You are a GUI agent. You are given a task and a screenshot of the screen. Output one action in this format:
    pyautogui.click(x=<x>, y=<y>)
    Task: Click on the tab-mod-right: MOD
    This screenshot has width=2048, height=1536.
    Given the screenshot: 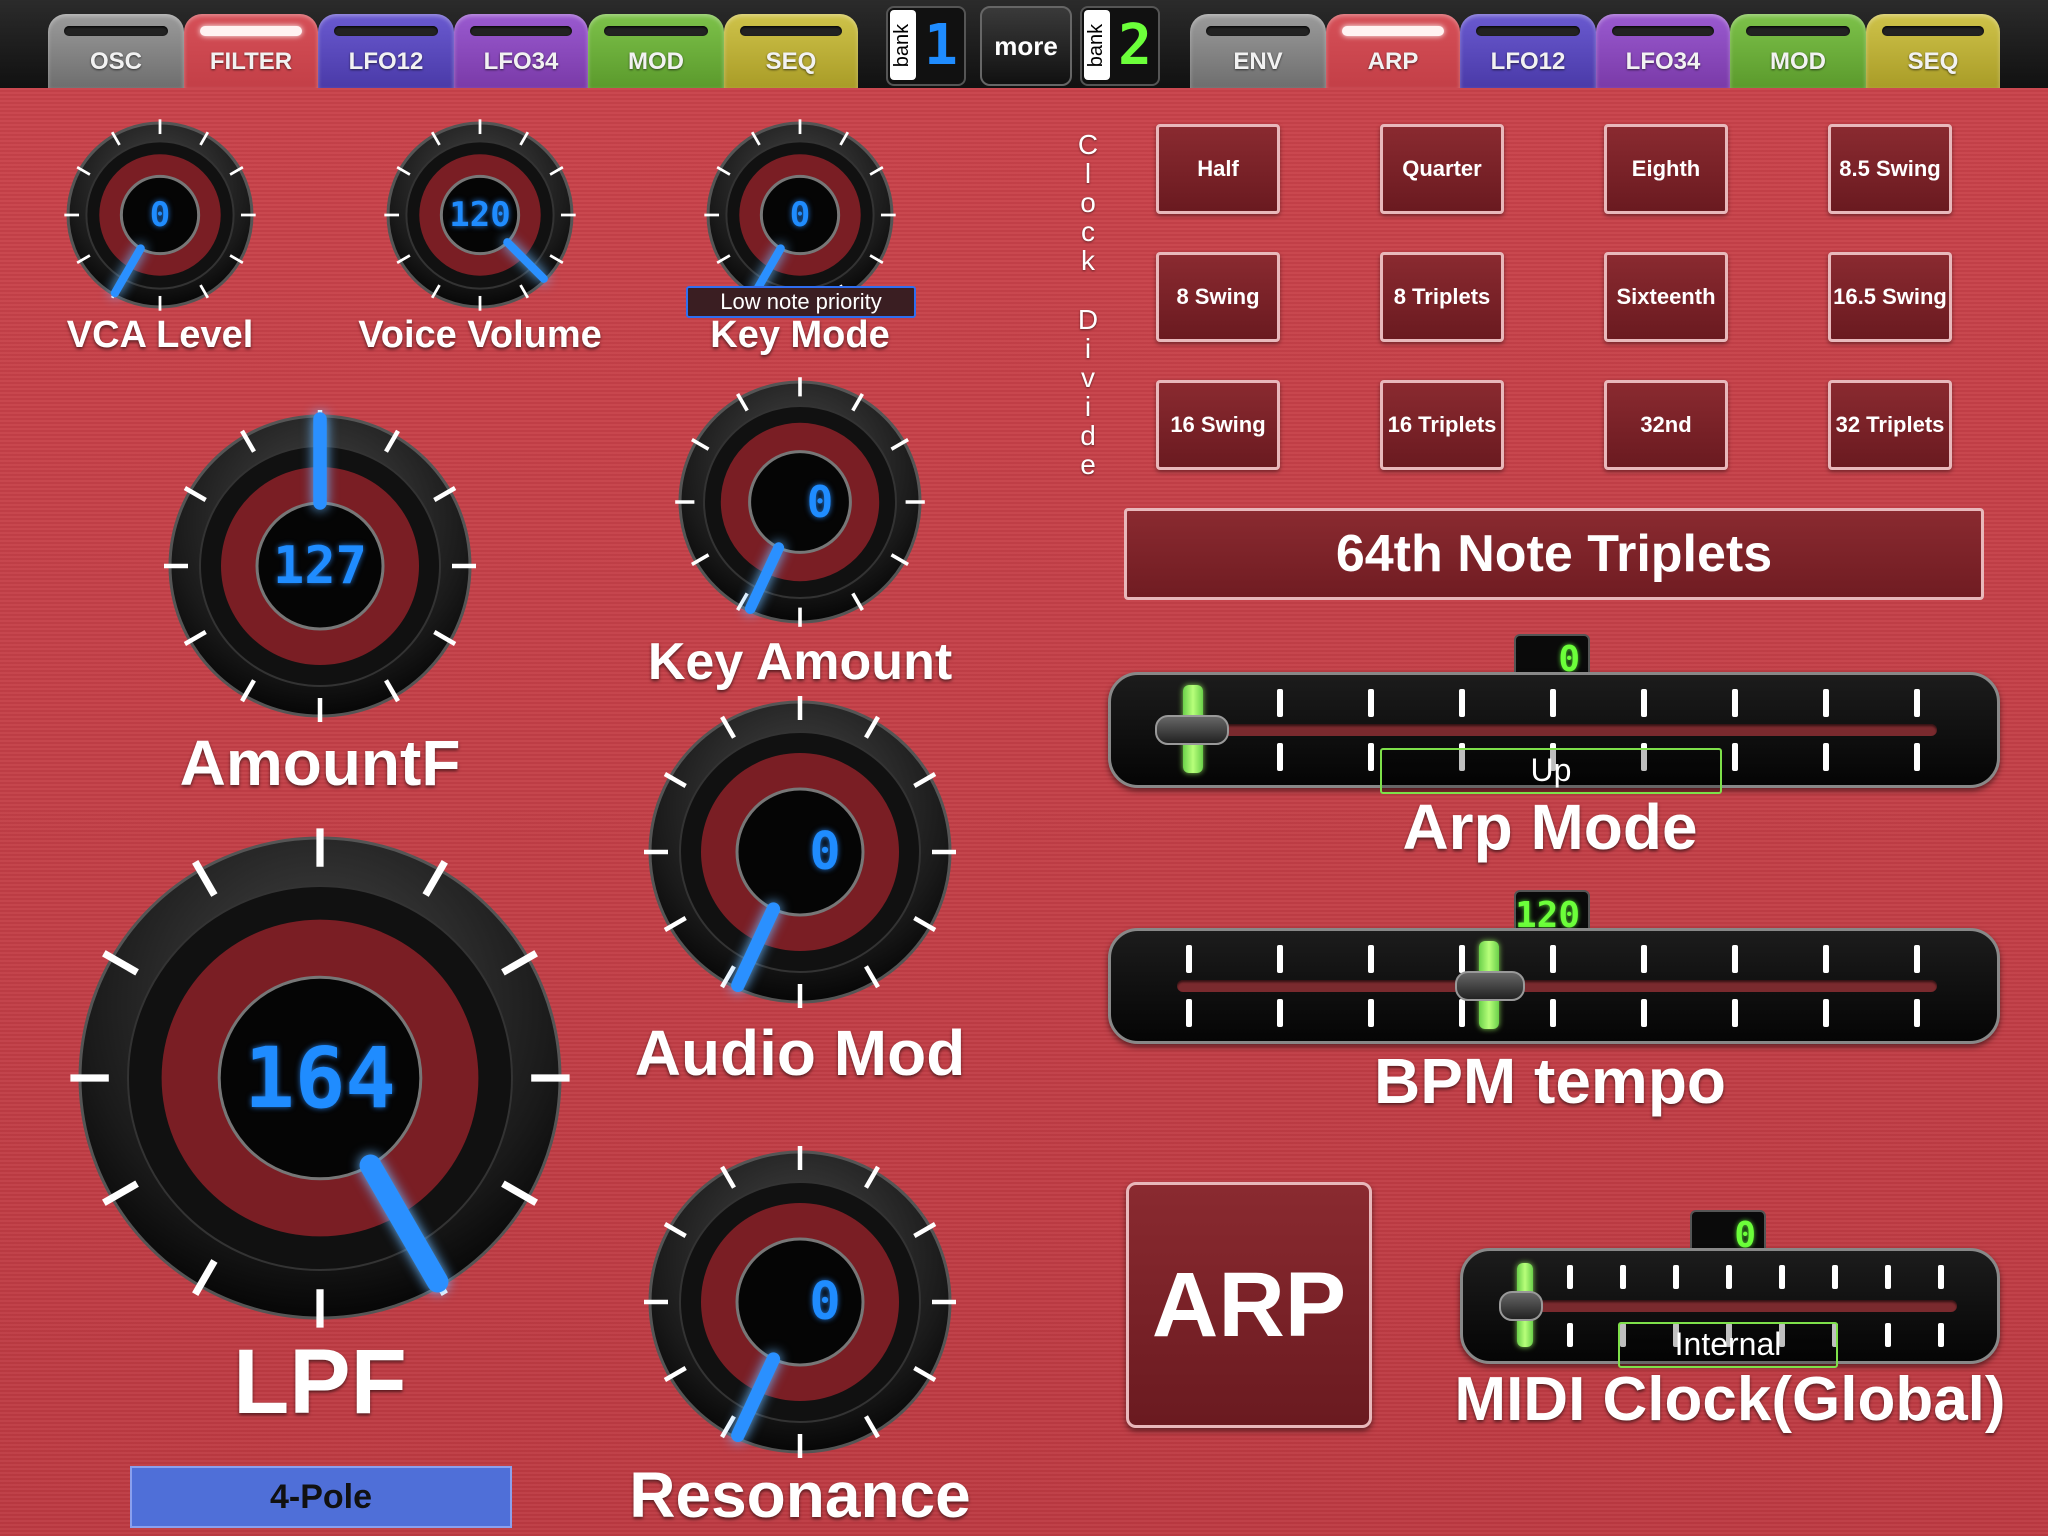 What is the action you would take?
    pyautogui.click(x=1798, y=51)
    